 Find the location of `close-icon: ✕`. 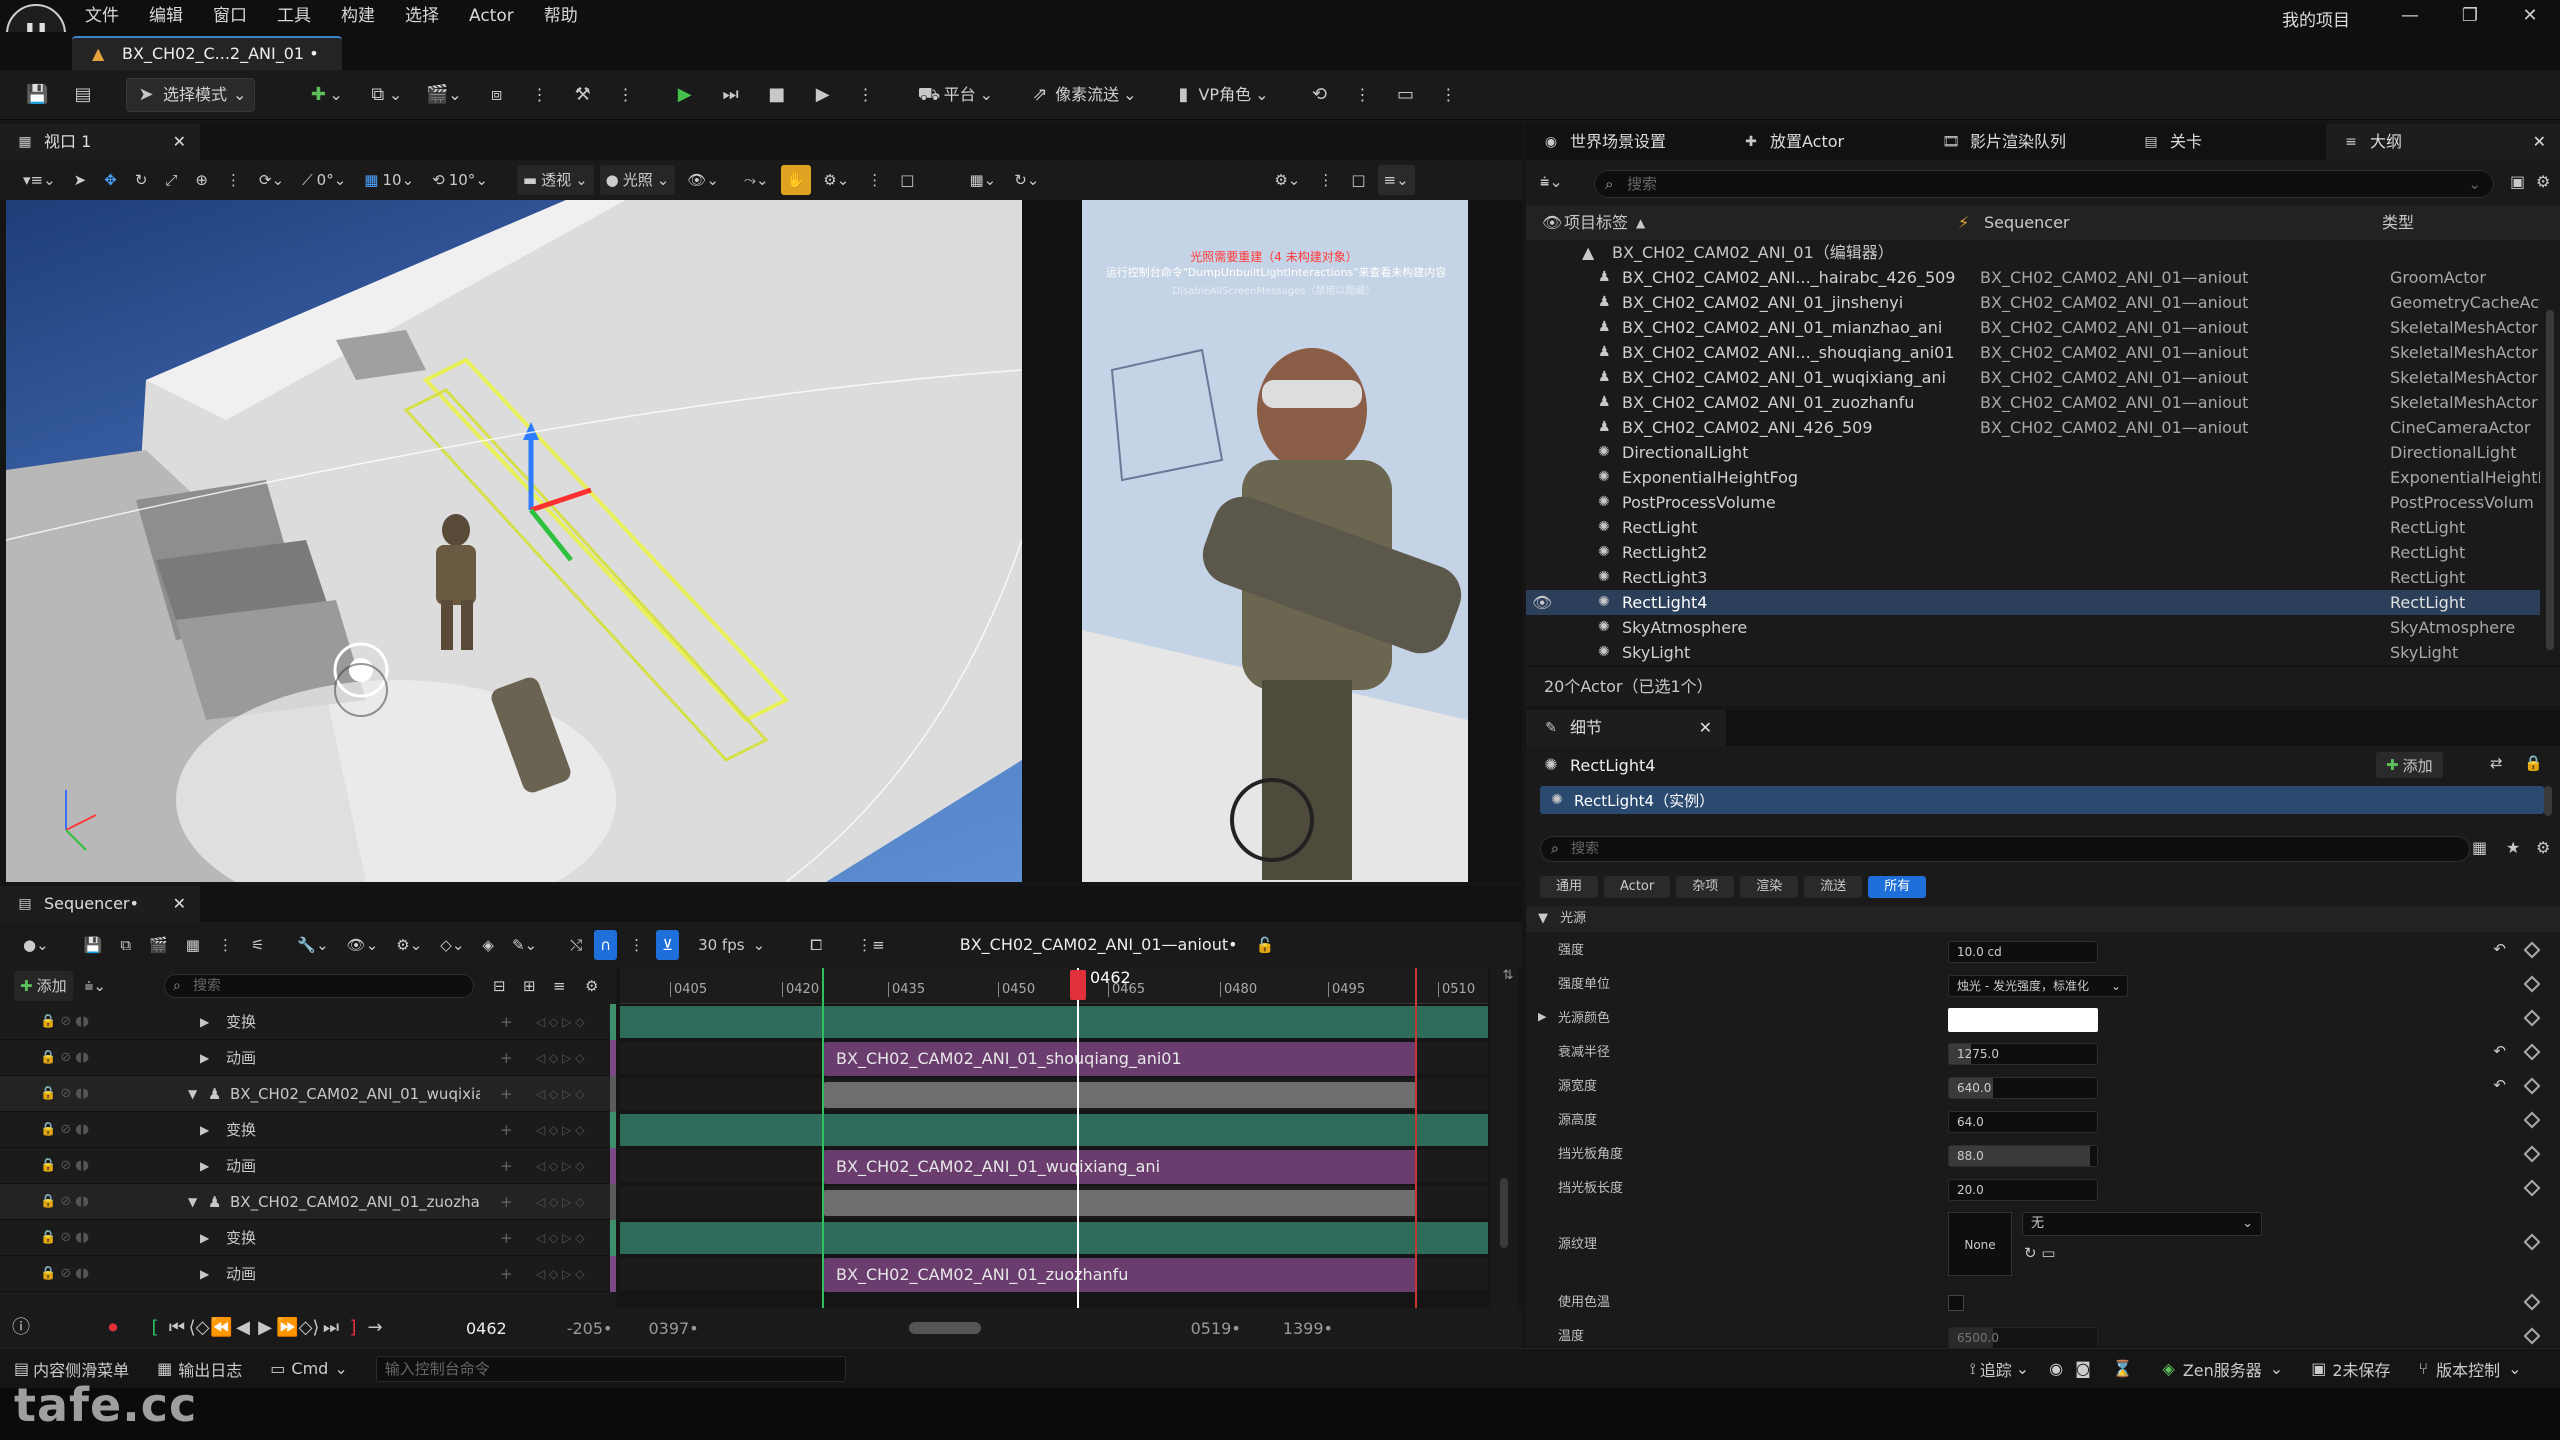

close-icon: ✕ is located at coordinates (179, 904).